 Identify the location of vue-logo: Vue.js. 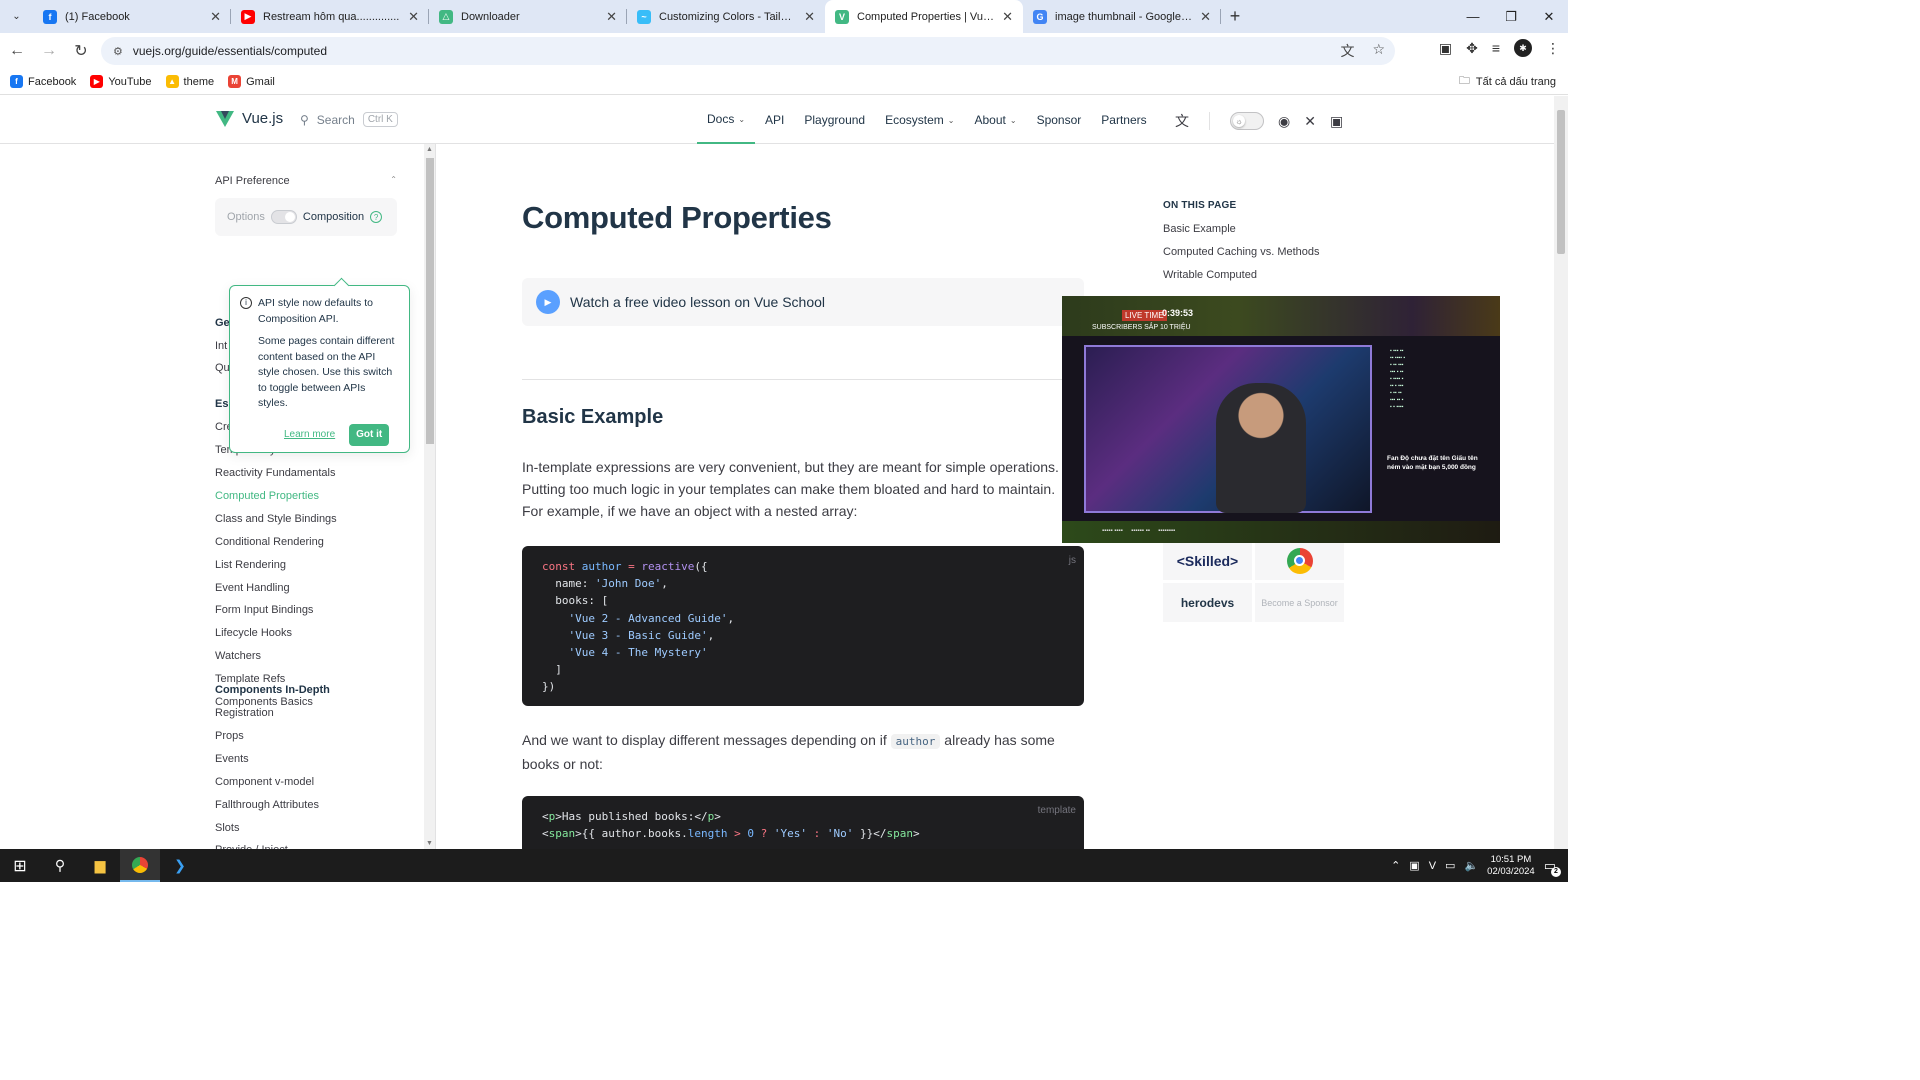
(249, 118).